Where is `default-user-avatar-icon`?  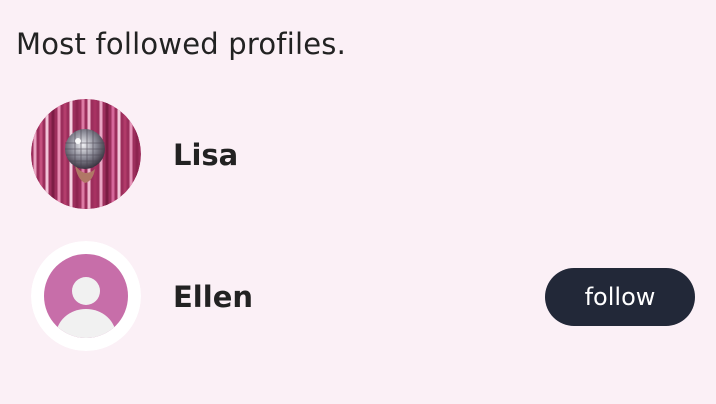
default-user-avatar-icon is located at coordinates (86, 296).